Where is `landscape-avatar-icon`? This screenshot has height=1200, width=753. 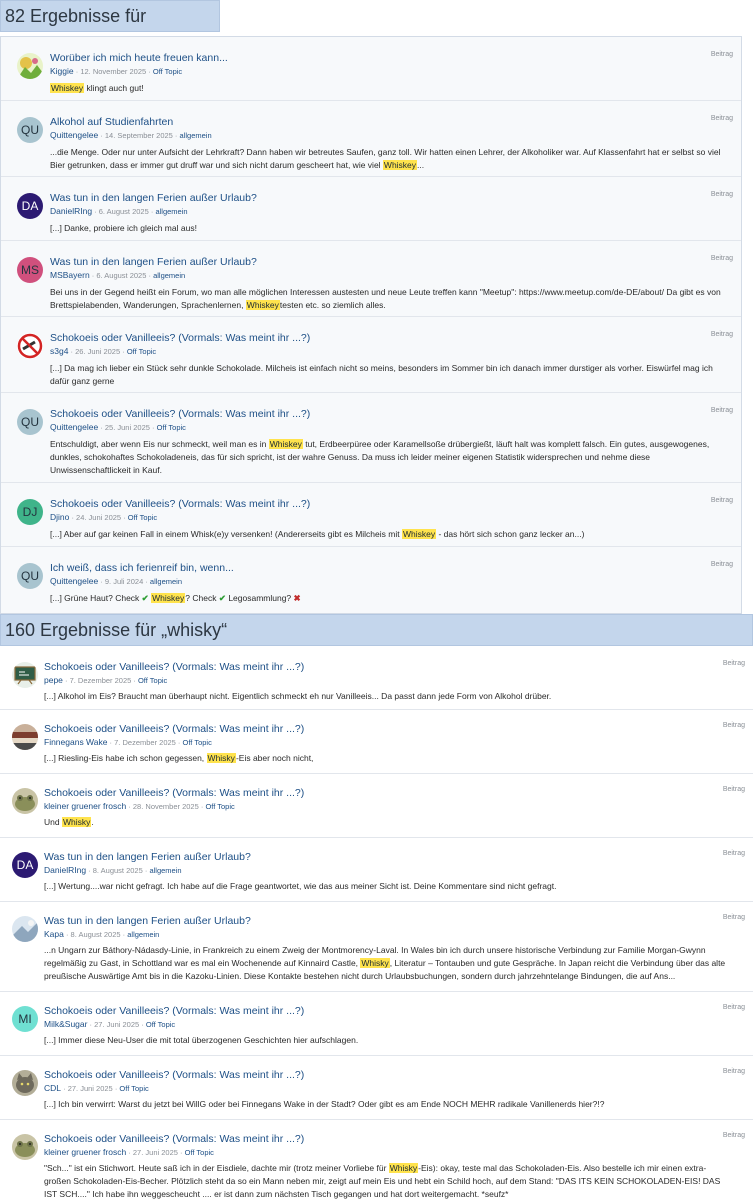
landscape-avatar-icon is located at coordinates (30, 66).